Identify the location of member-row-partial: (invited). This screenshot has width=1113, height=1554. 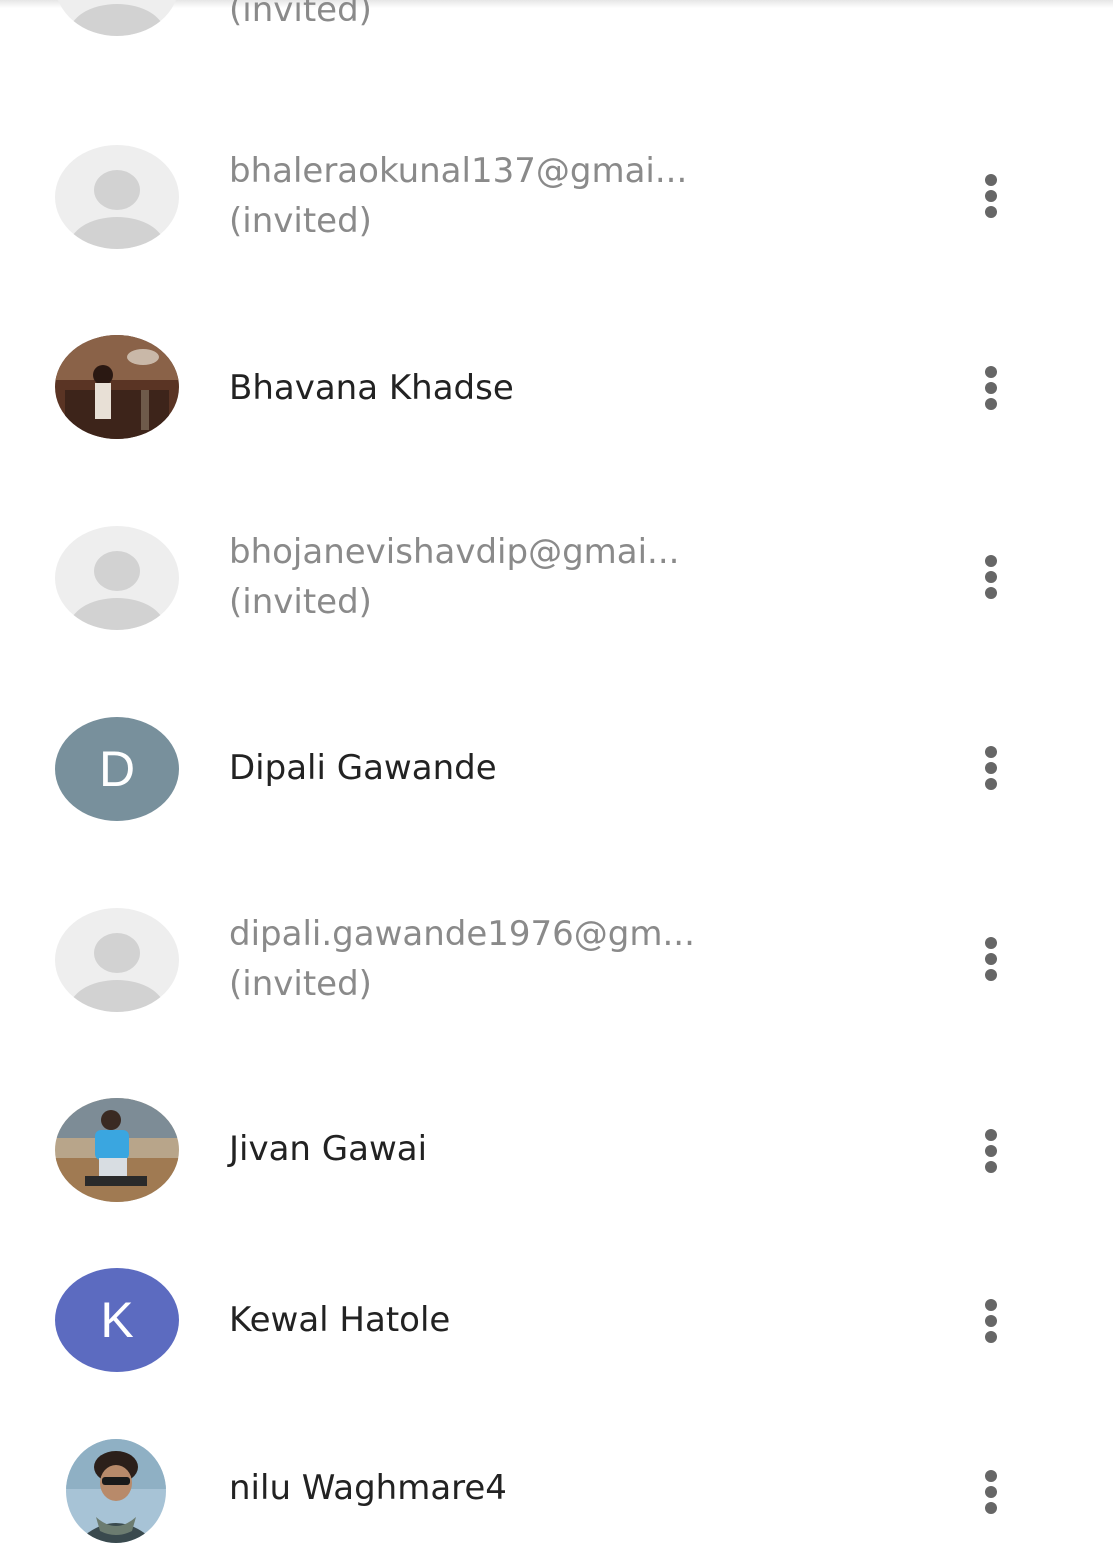
(556, 30).